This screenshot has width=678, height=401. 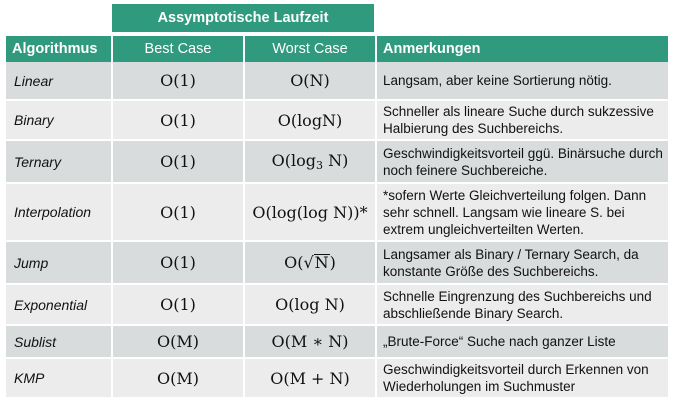 What do you see at coordinates (294, 160) in the screenshot?
I see `worst-case-prefix: O(log` at bounding box center [294, 160].